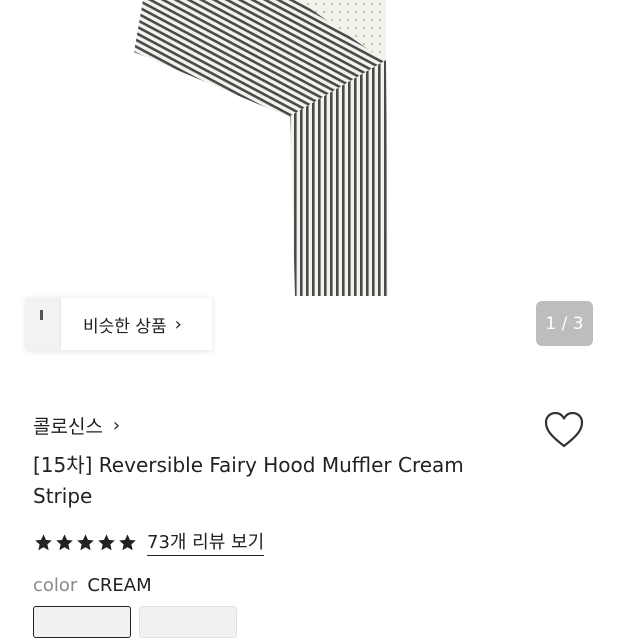 Image resolution: width=620 pixels, height=638 pixels. Describe the element at coordinates (119, 585) in the screenshot. I see `color-value: CREAM` at that location.